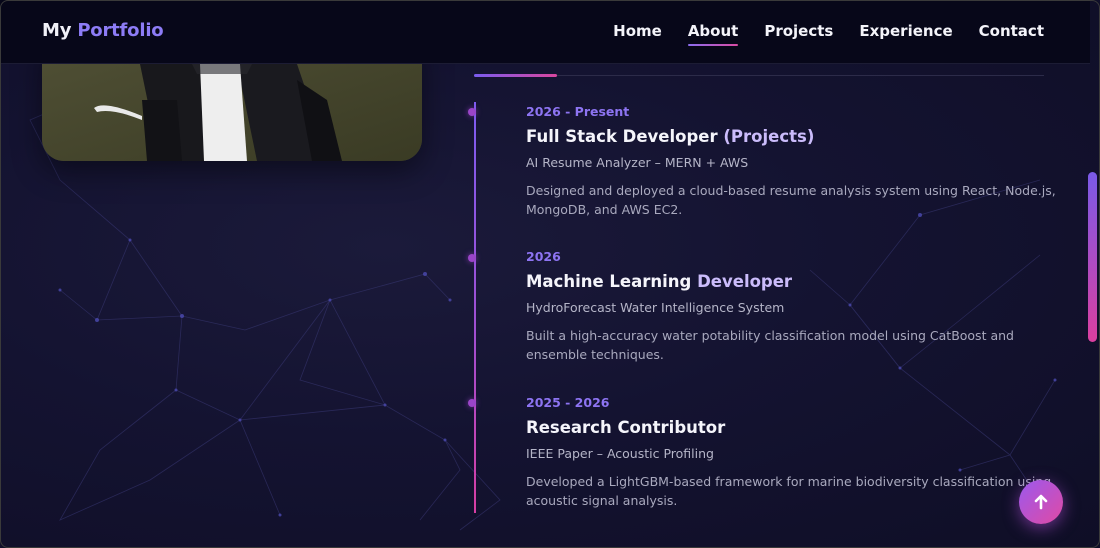 The width and height of the screenshot is (1100, 548). I want to click on entry-subtitle: HydroForecast Water Intelligence System, so click(655, 307).